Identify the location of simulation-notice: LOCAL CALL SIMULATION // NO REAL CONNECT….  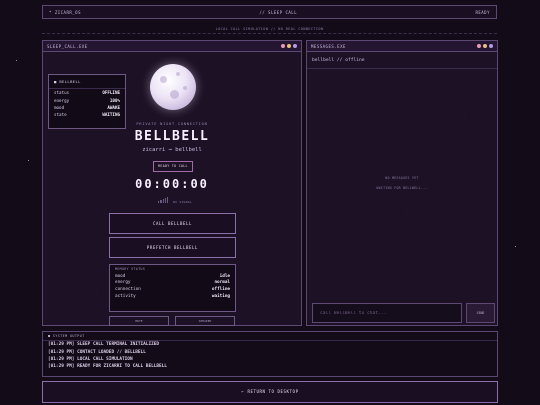
(269, 29).